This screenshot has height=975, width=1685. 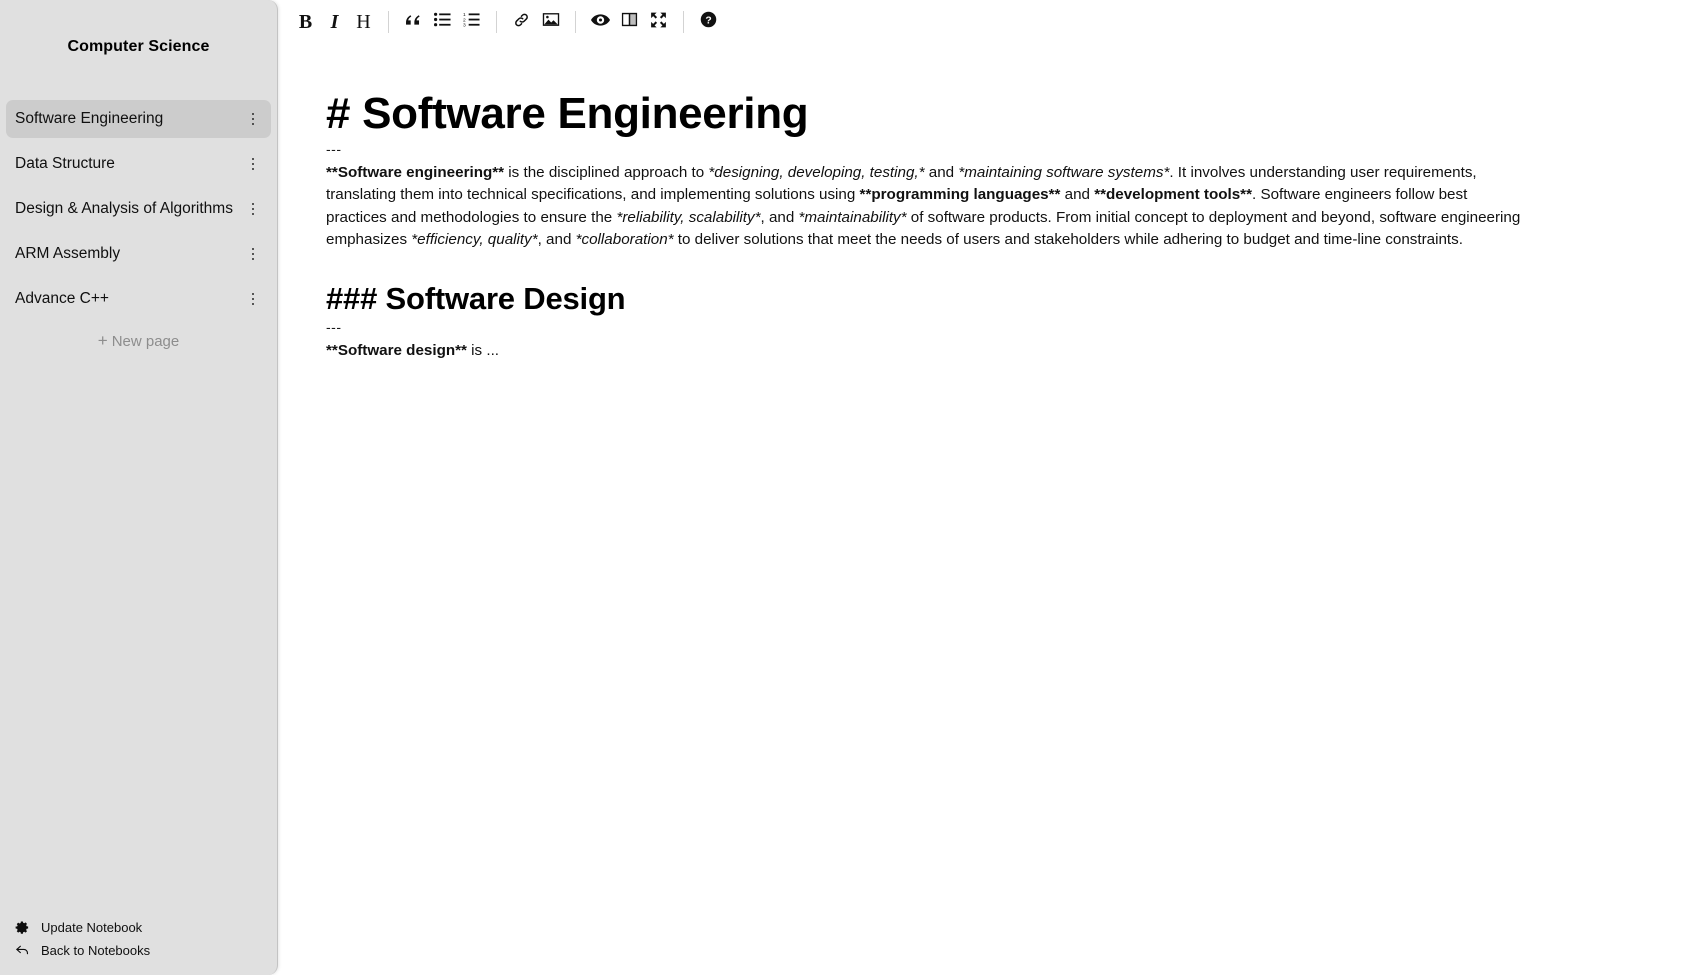 I want to click on sidebar-item-arm-assembly: ARM Assembly, so click(x=138, y=254).